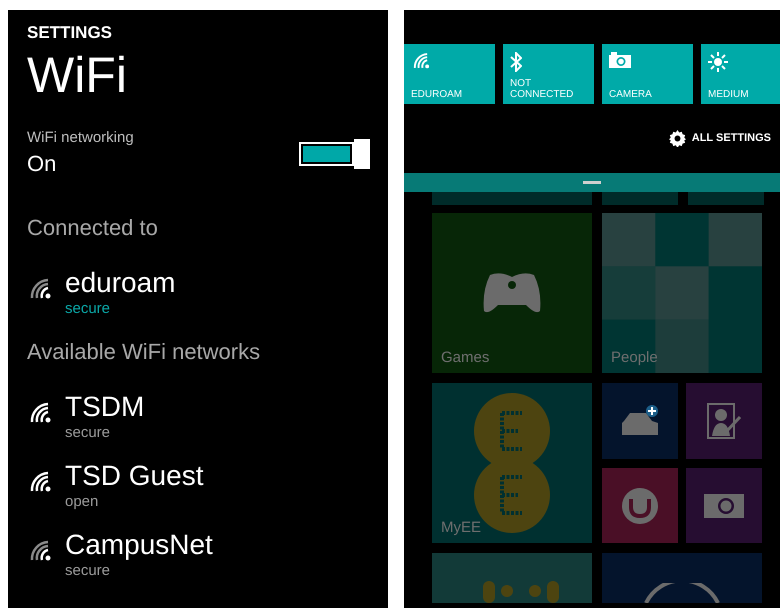 The height and width of the screenshot is (608, 780). Describe the element at coordinates (729, 94) in the screenshot. I see `quick-action-label: MEDIUM` at that location.